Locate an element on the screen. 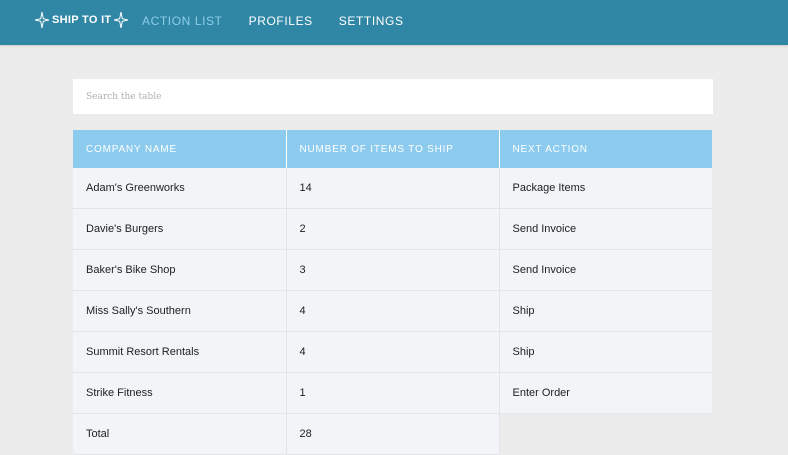 The height and width of the screenshot is (455, 788). items-cell: 2 is located at coordinates (393, 229).